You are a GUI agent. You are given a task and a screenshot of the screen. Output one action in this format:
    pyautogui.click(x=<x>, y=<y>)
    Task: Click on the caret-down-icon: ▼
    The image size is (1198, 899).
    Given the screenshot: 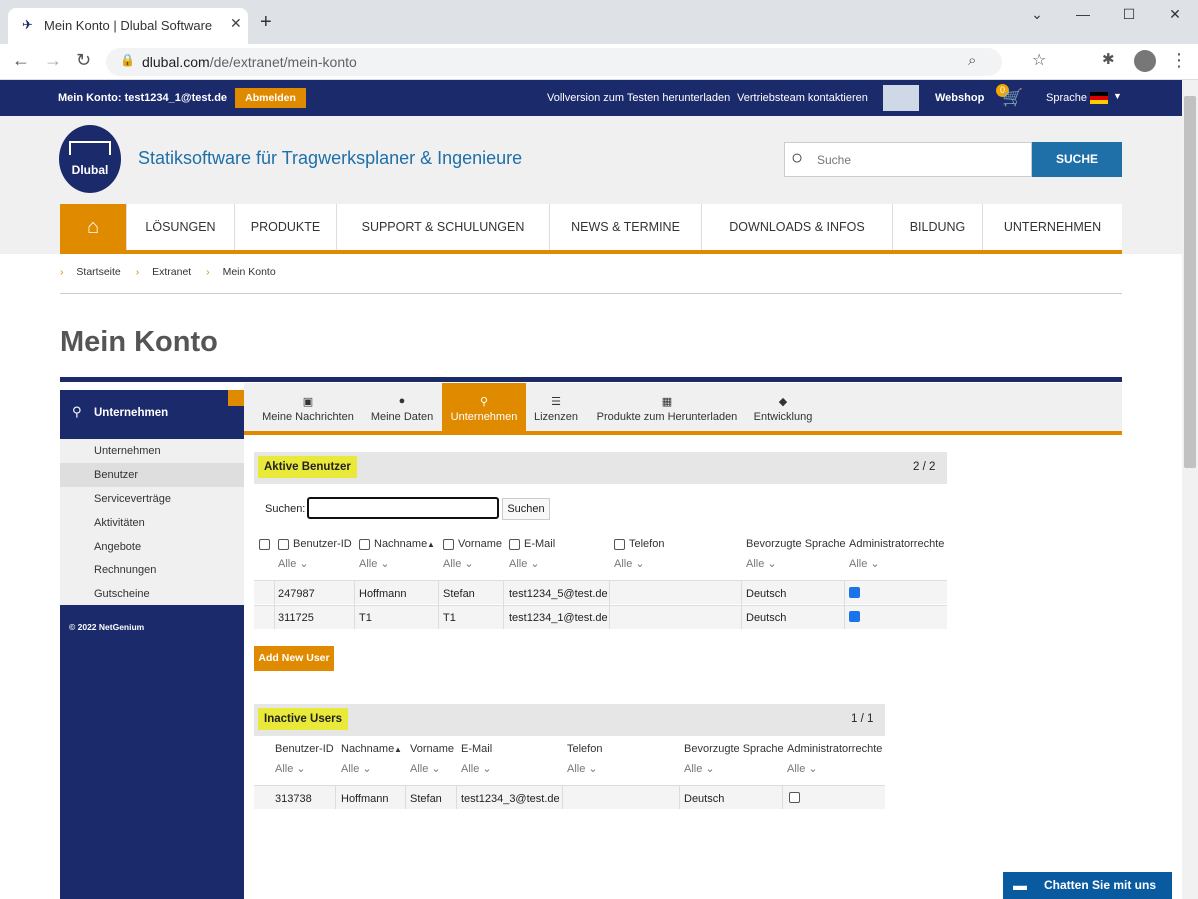 What is the action you would take?
    pyautogui.click(x=1117, y=96)
    